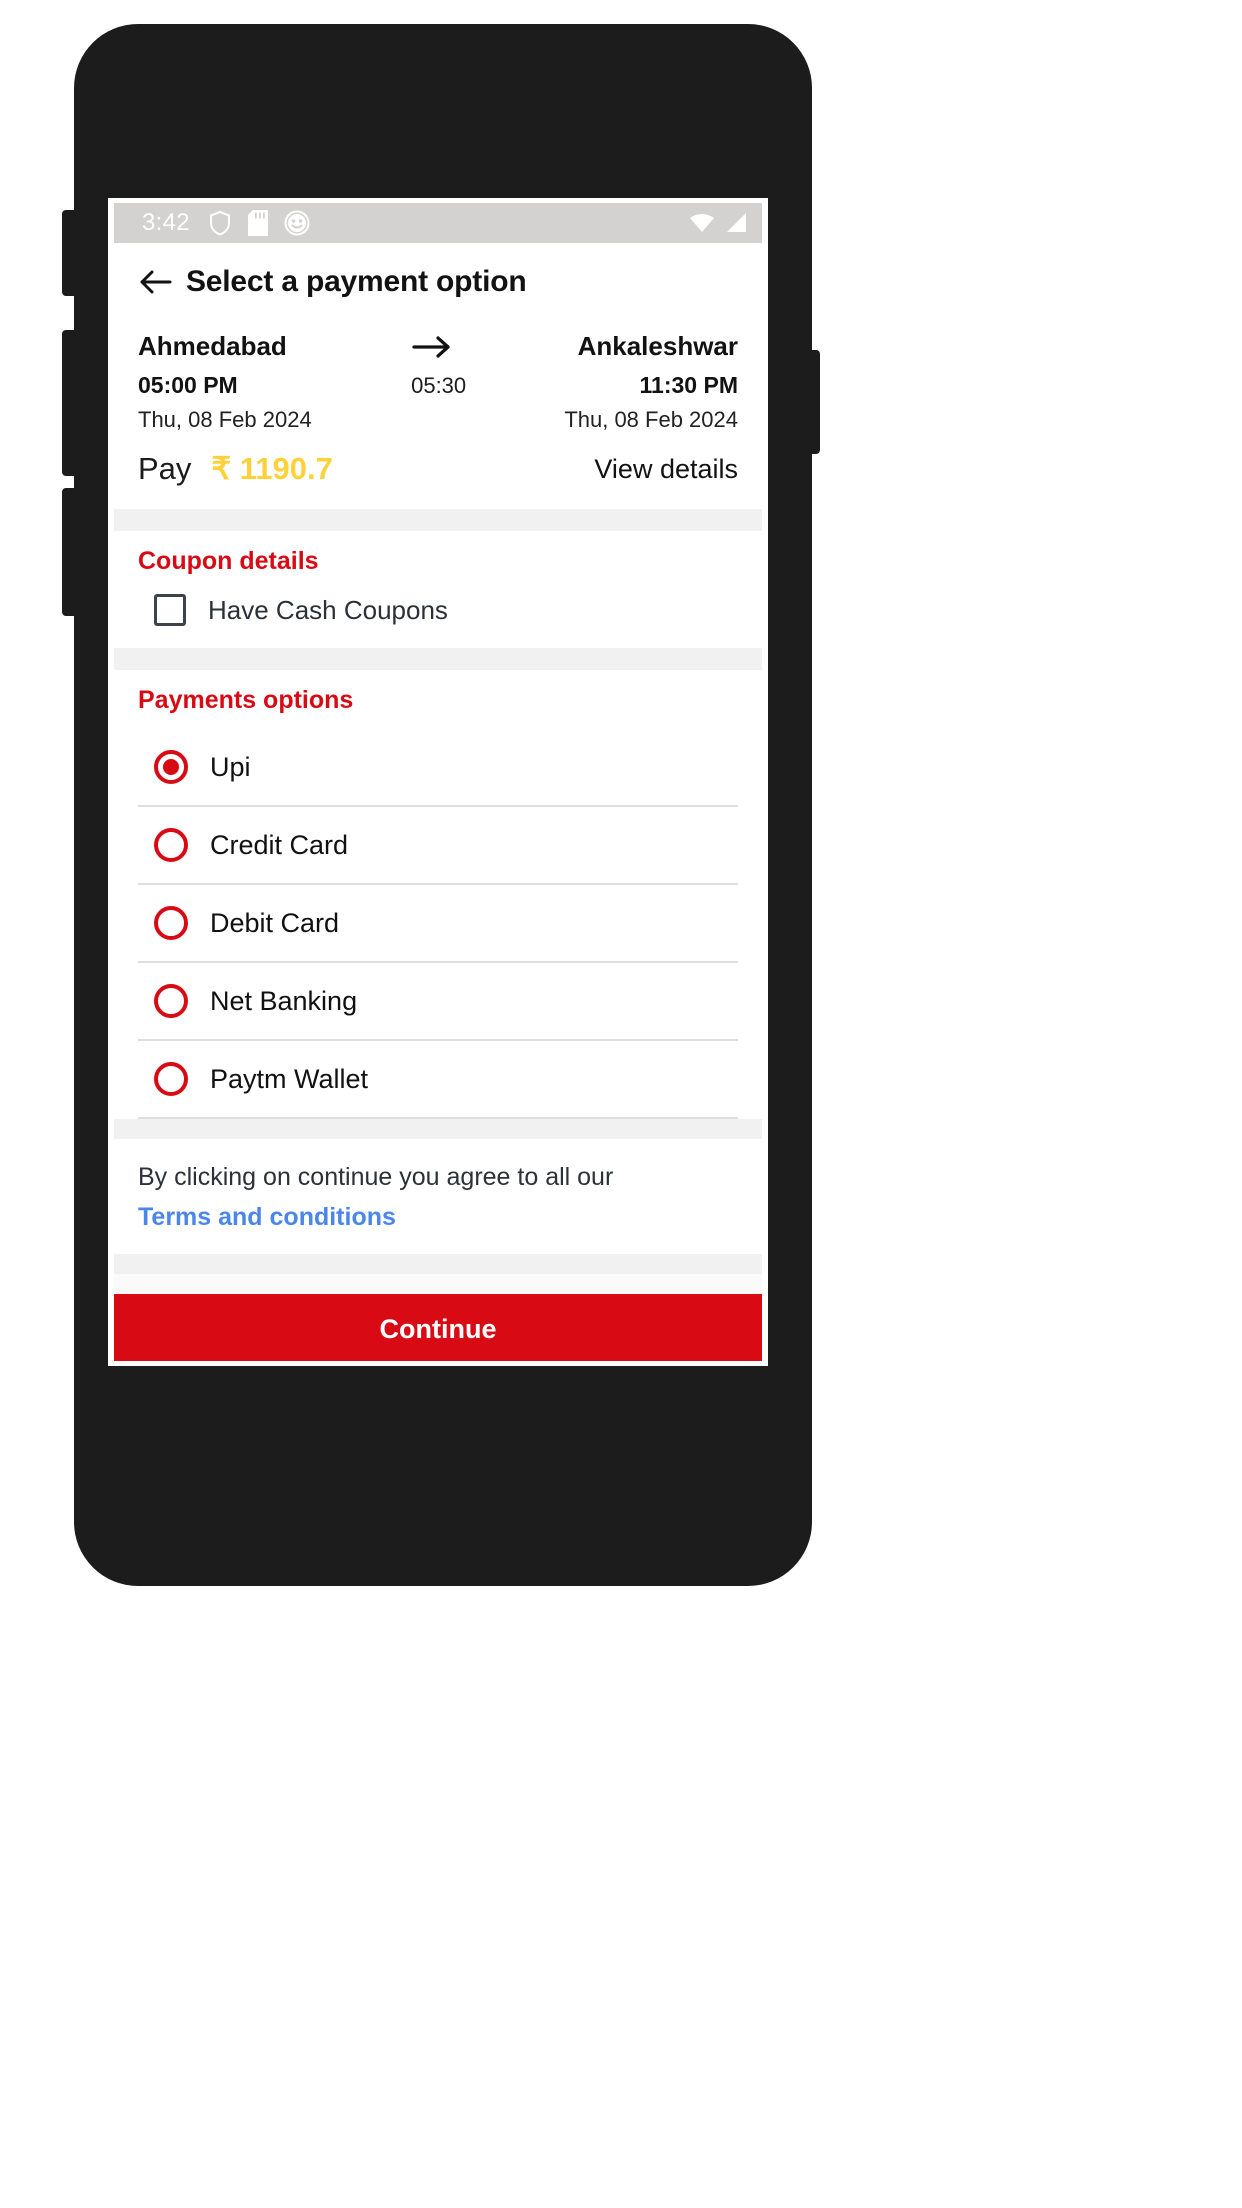 This screenshot has width=1242, height=2208. I want to click on radio-debit-card, so click(171, 923).